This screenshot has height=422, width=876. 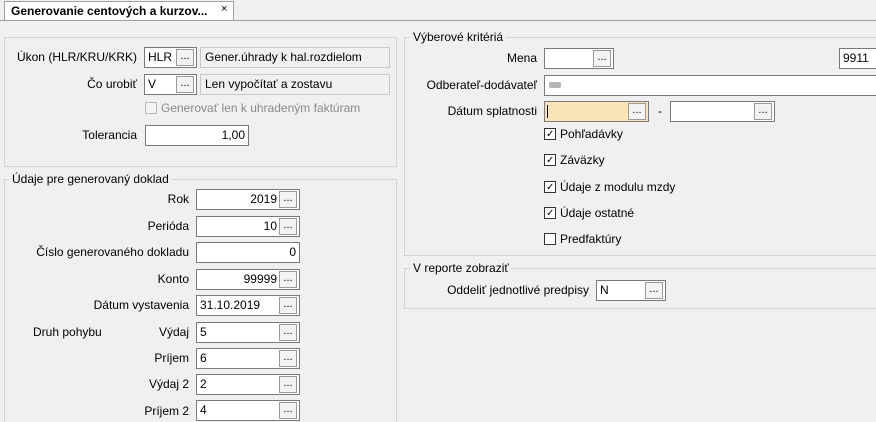 I want to click on prijem2-value: 4, so click(x=203, y=410).